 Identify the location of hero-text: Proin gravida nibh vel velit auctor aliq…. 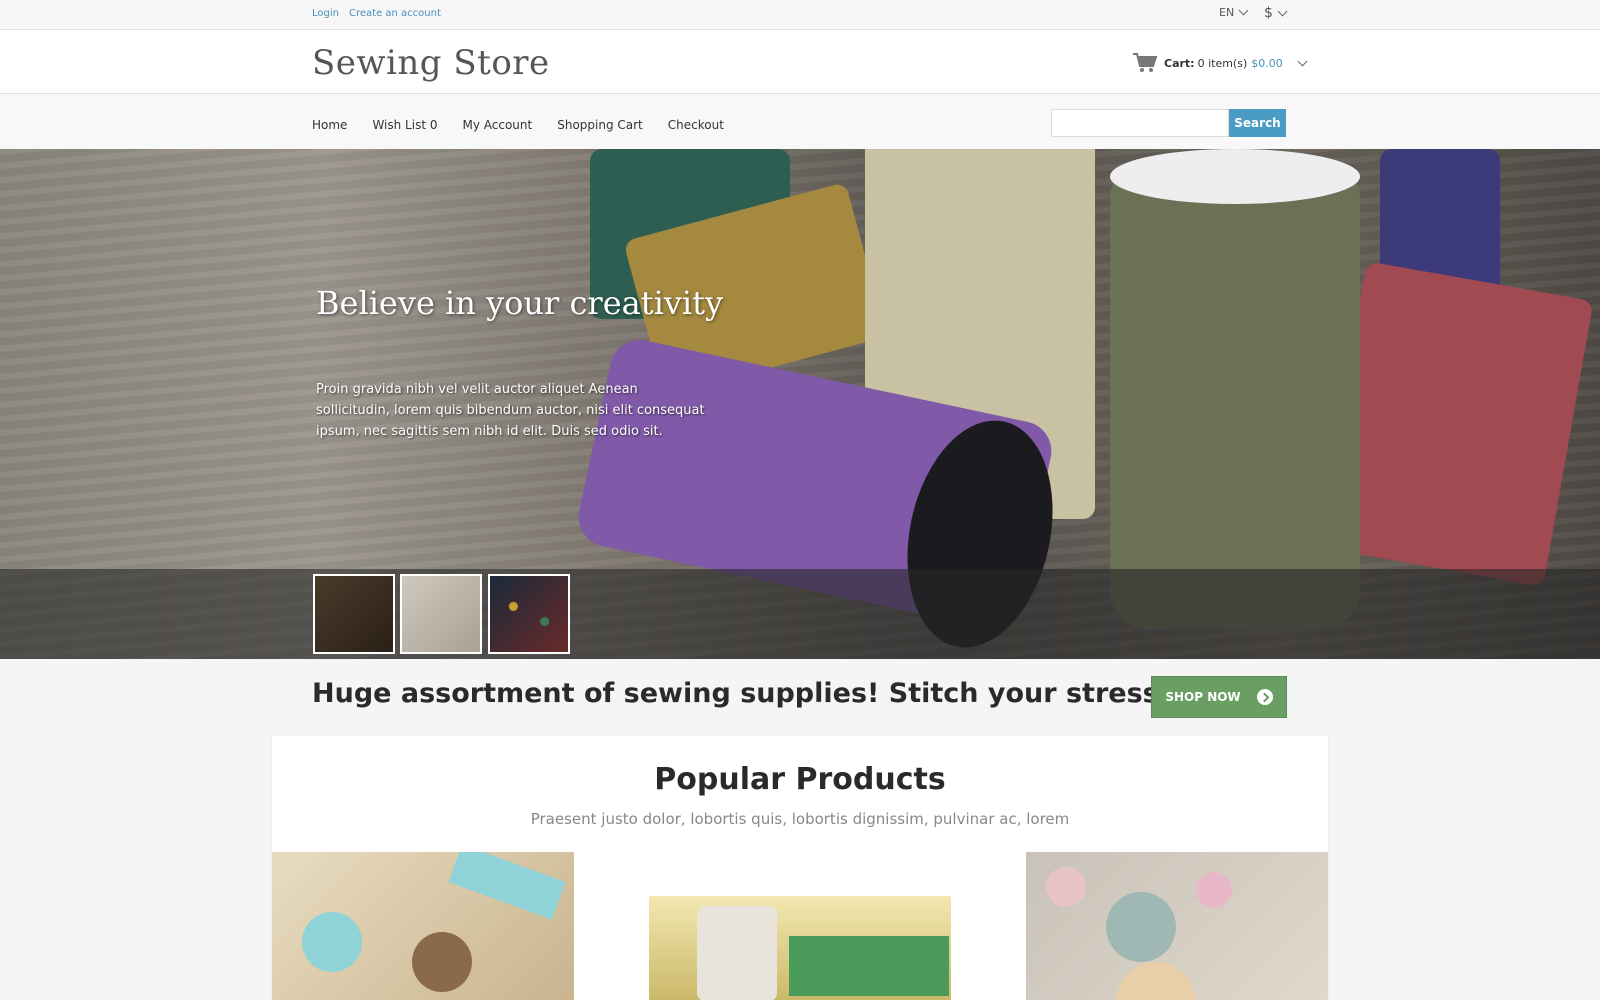
(510, 410).